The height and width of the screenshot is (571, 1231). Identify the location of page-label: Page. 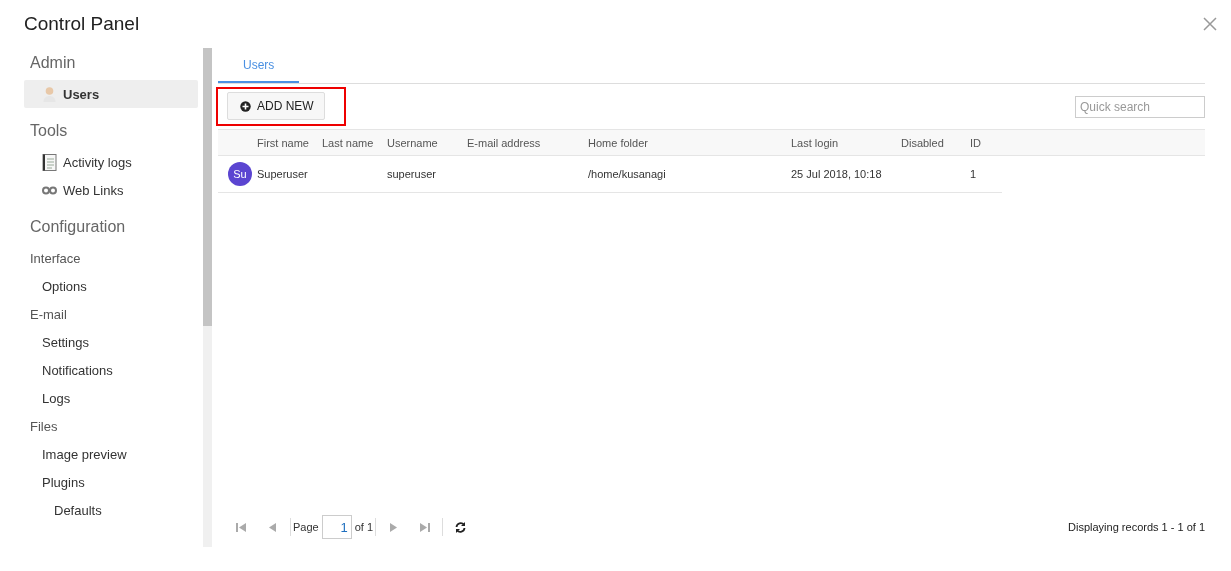
(306, 527).